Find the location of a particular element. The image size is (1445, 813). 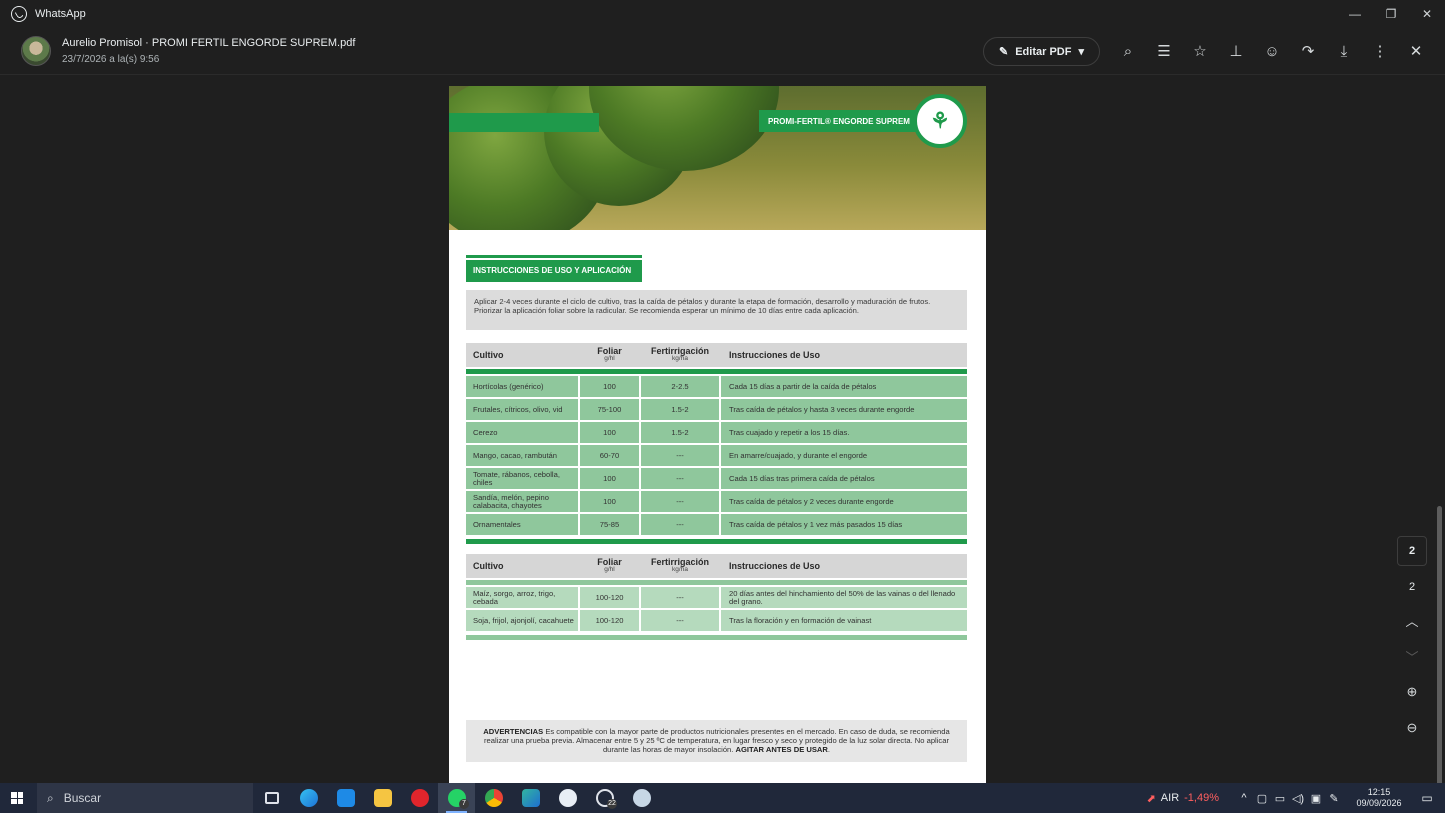

notifications-icon: ▭ is located at coordinates (1427, 798).